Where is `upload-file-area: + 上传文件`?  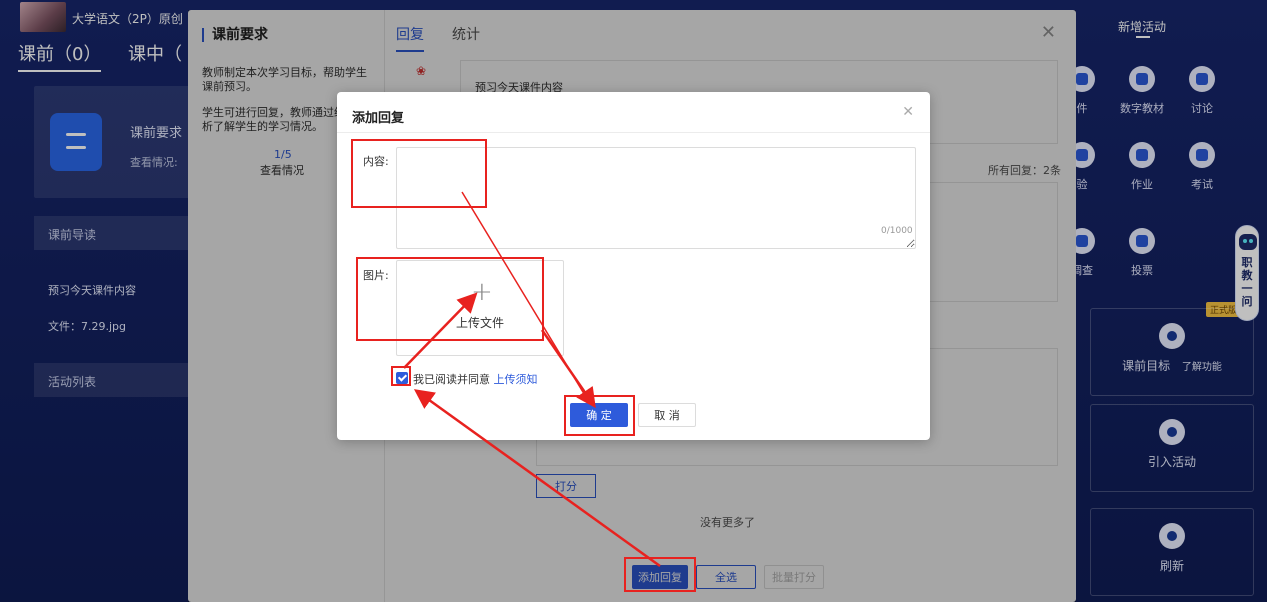 upload-file-area: + 上传文件 is located at coordinates (480, 308).